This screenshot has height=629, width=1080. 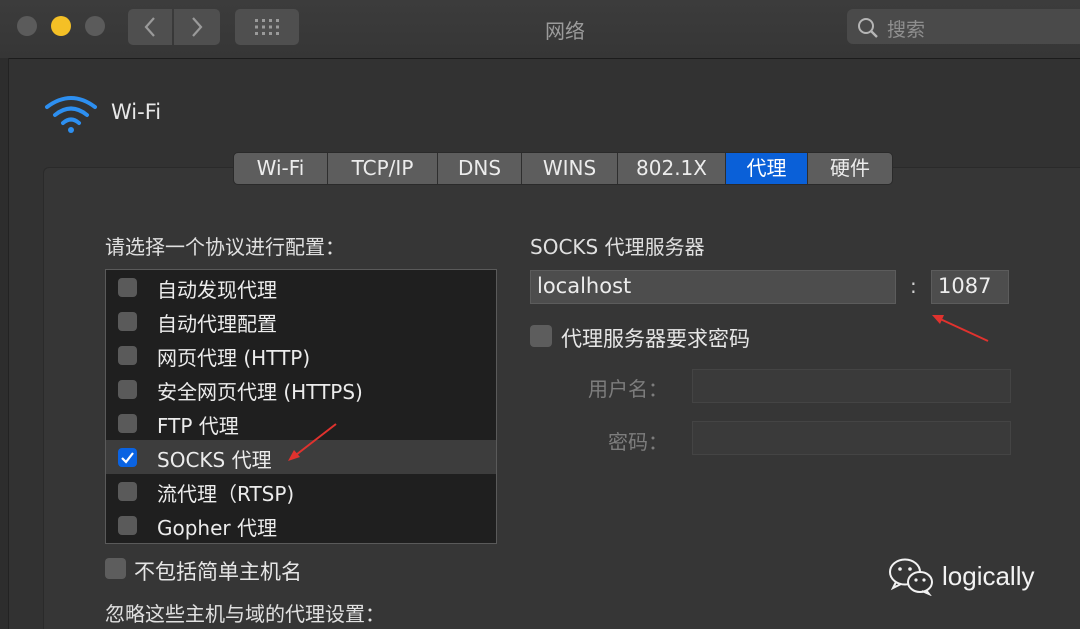 I want to click on show-all-button, so click(x=267, y=27).